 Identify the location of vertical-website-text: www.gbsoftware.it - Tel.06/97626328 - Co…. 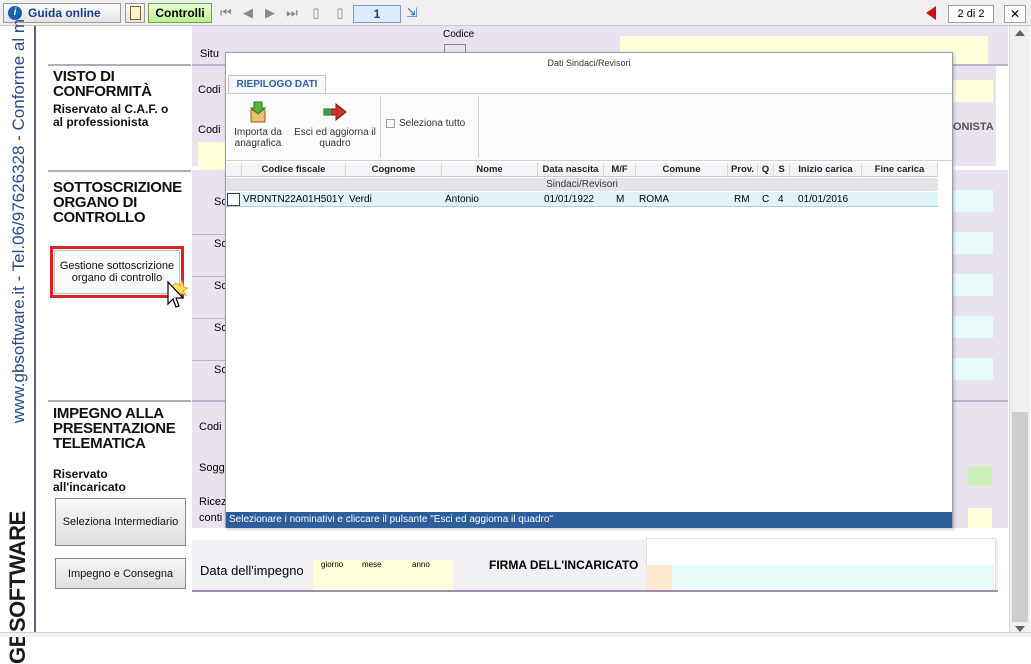
(18, 221).